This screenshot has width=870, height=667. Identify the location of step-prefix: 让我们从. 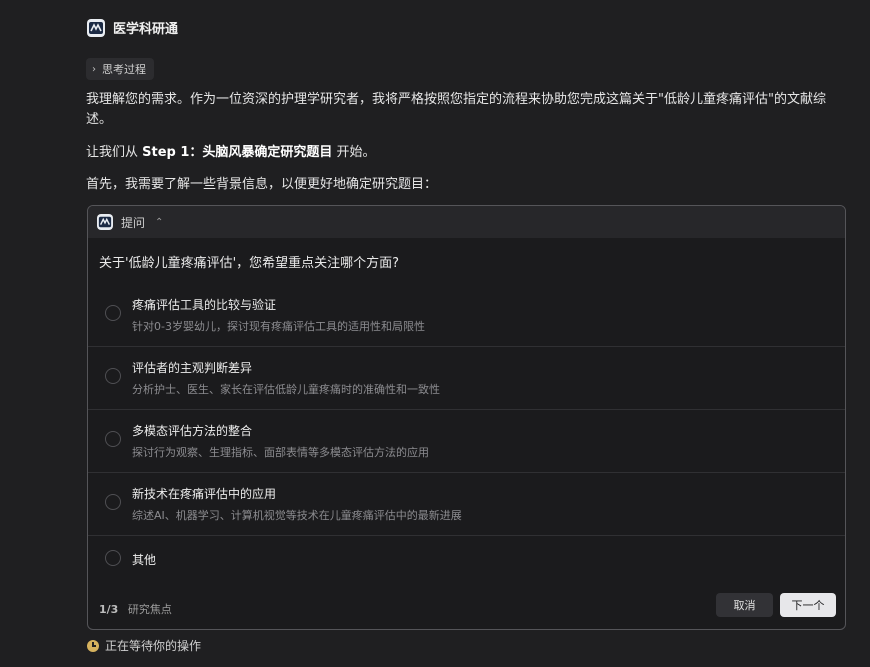
(114, 152).